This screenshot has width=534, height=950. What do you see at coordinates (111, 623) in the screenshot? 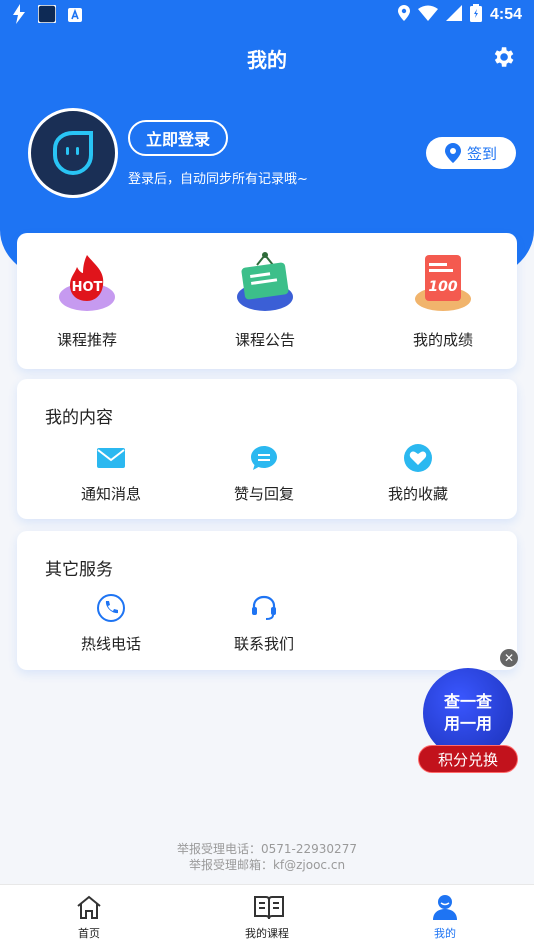
I see `service-item-hotline: 热线电话` at bounding box center [111, 623].